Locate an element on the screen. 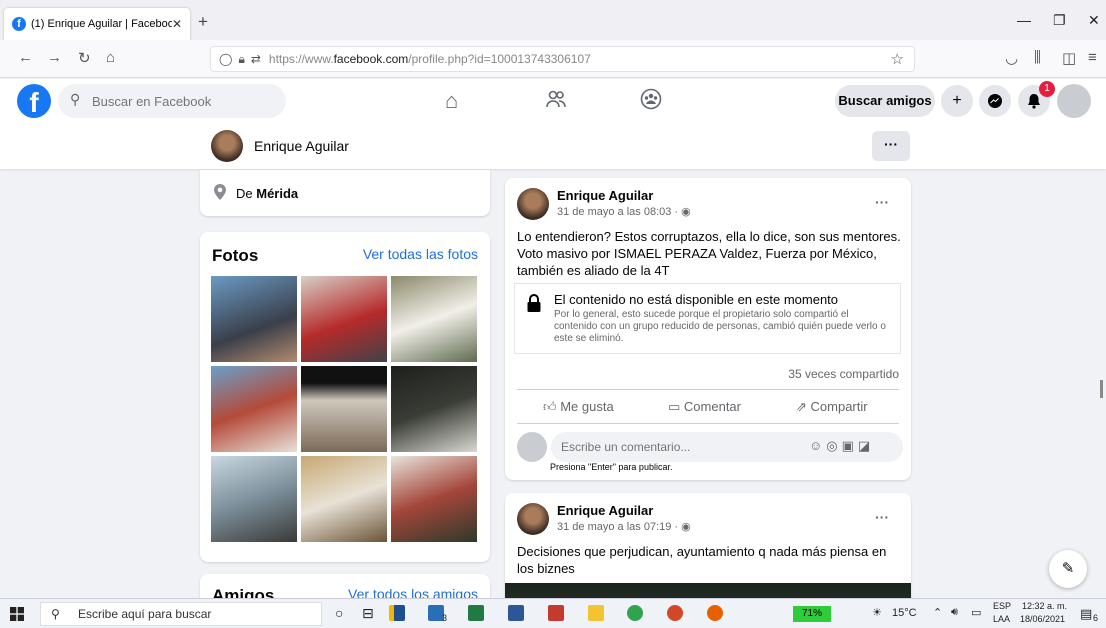 This screenshot has height=628, width=1106. pdf-icon is located at coordinates (556, 613).